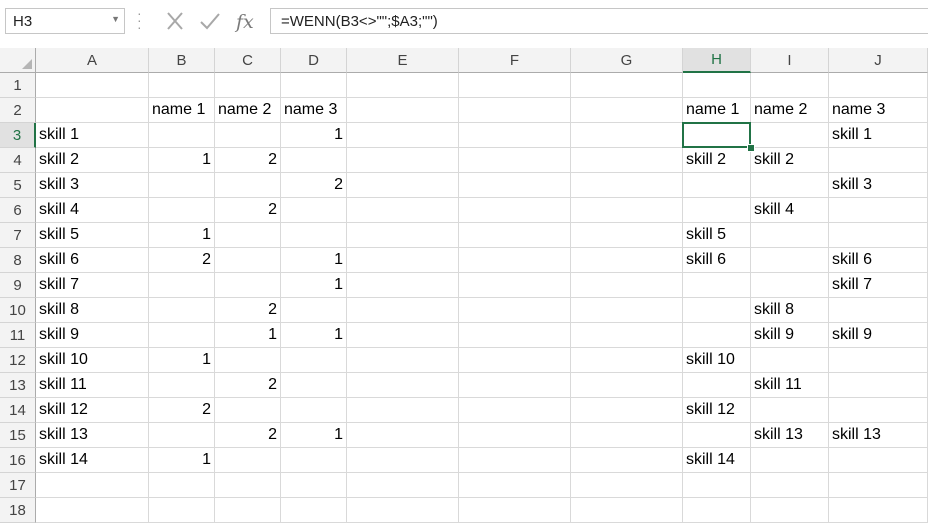  What do you see at coordinates (627, 335) in the screenshot?
I see `cell-g11` at bounding box center [627, 335].